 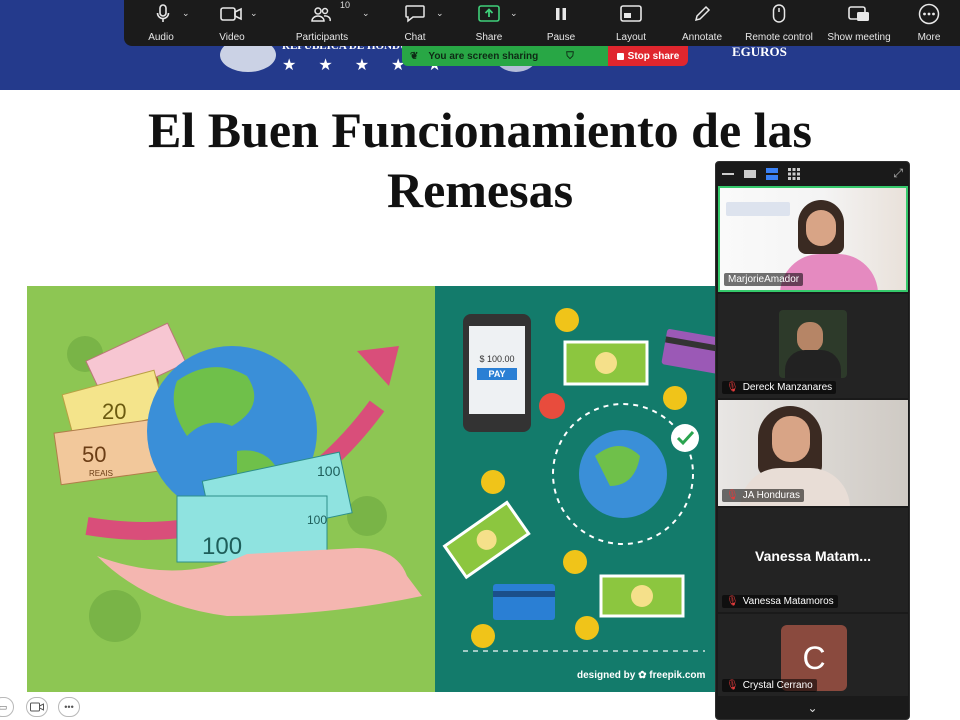 I want to click on participants-options-caret: ⌄, so click(x=366, y=13).